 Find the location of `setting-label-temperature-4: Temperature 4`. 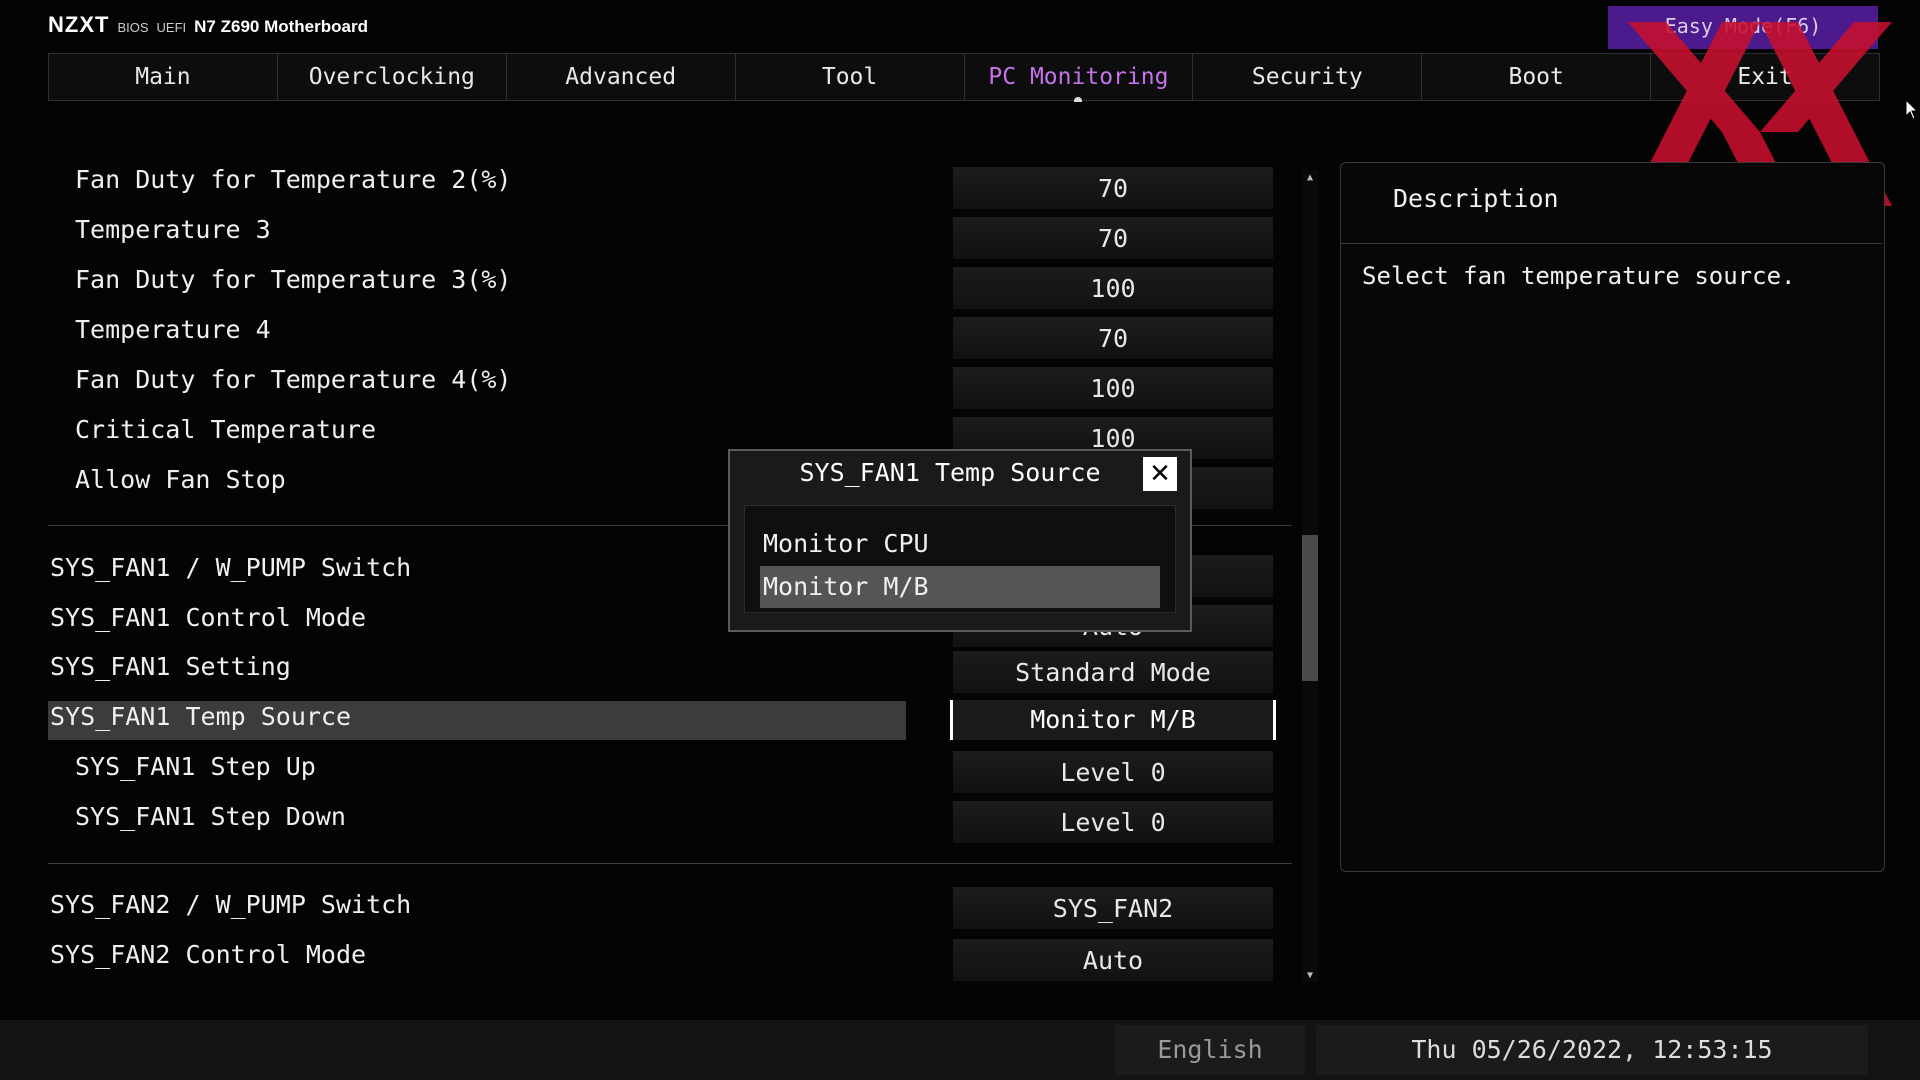

setting-label-temperature-4: Temperature 4 is located at coordinates (173, 329).